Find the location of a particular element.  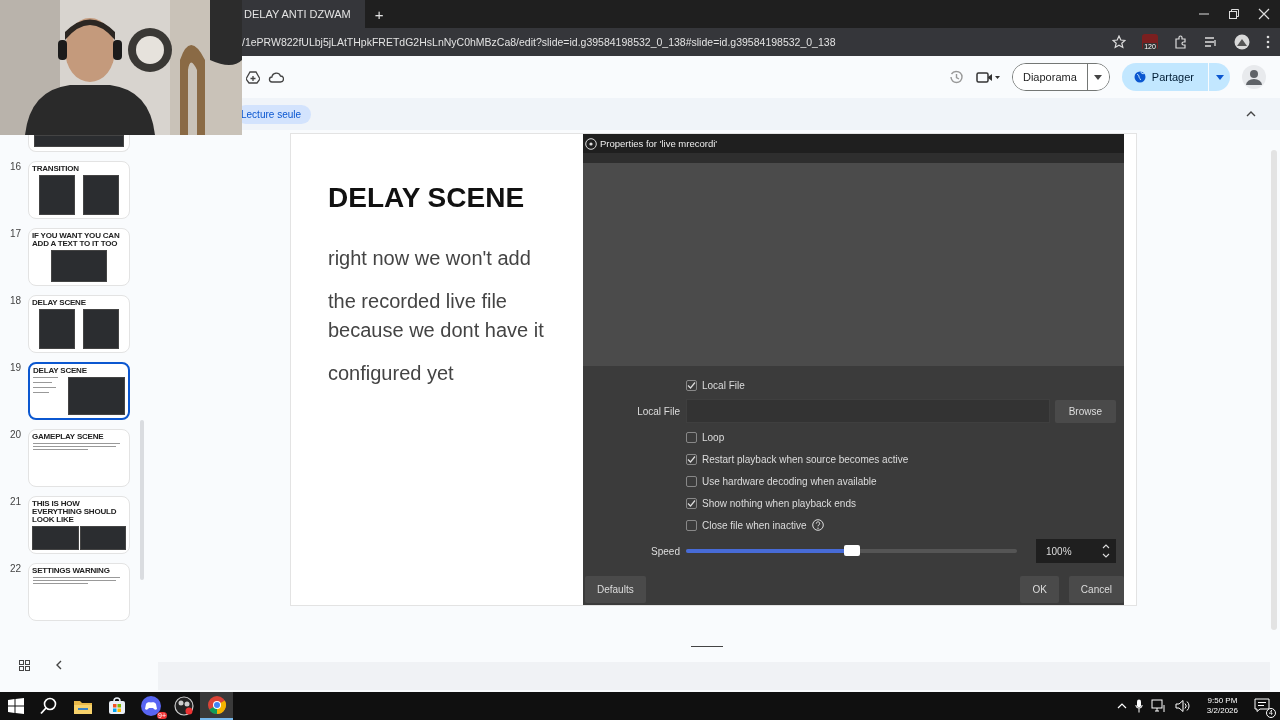

menu-icon is located at coordinates (1268, 42).